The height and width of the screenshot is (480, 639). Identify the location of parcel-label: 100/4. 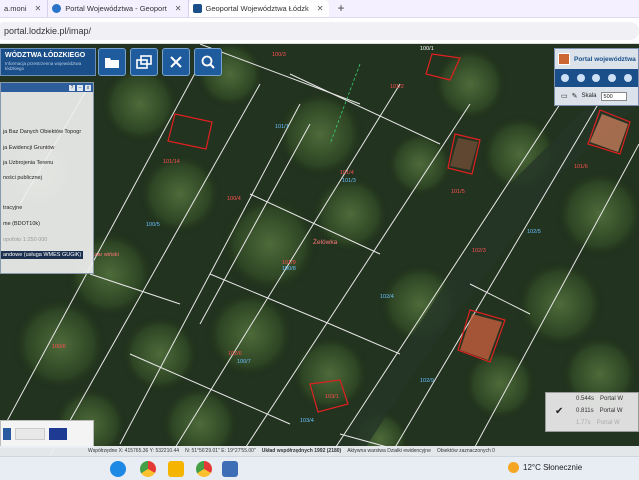
(234, 199).